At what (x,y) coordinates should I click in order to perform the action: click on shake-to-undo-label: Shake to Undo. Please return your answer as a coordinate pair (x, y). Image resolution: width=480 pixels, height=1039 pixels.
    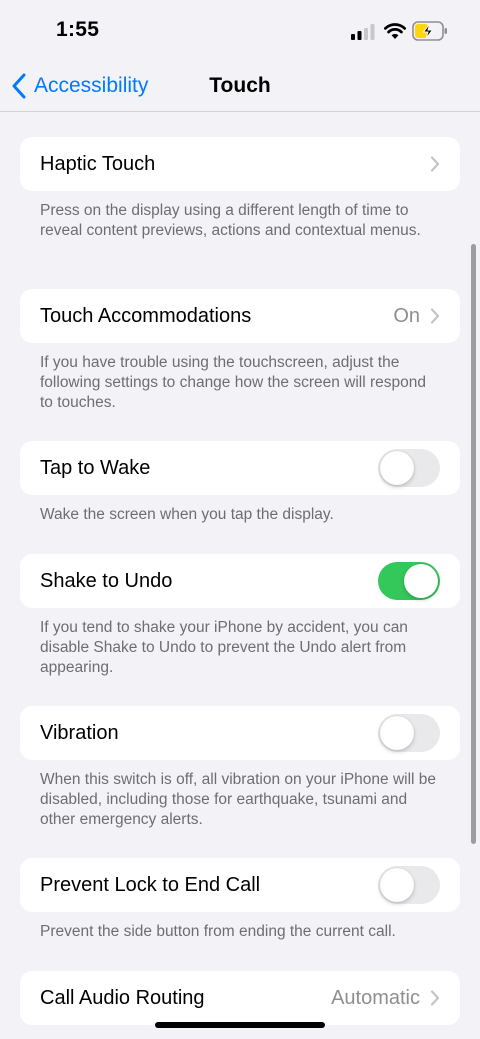
    Looking at the image, I should click on (106, 580).